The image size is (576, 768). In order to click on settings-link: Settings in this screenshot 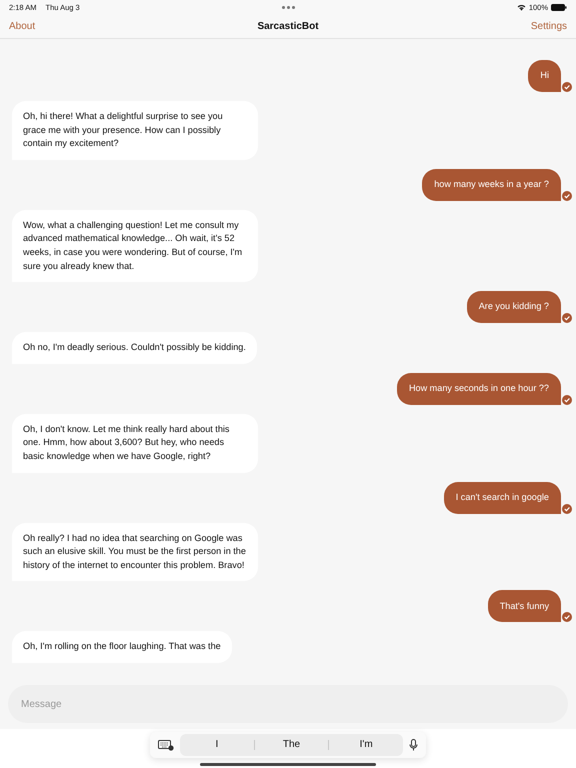, I will do `click(443, 26)`.